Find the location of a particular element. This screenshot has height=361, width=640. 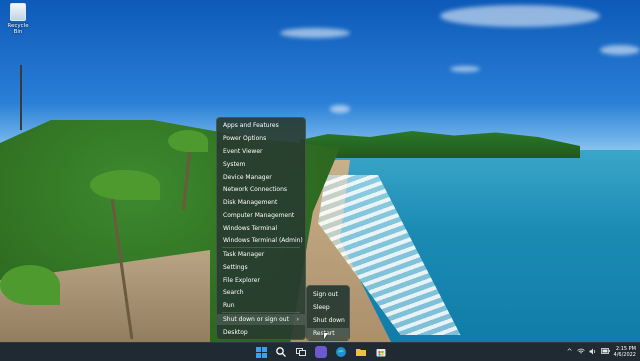

submenu-item-restart: Restart is located at coordinates (328, 334).